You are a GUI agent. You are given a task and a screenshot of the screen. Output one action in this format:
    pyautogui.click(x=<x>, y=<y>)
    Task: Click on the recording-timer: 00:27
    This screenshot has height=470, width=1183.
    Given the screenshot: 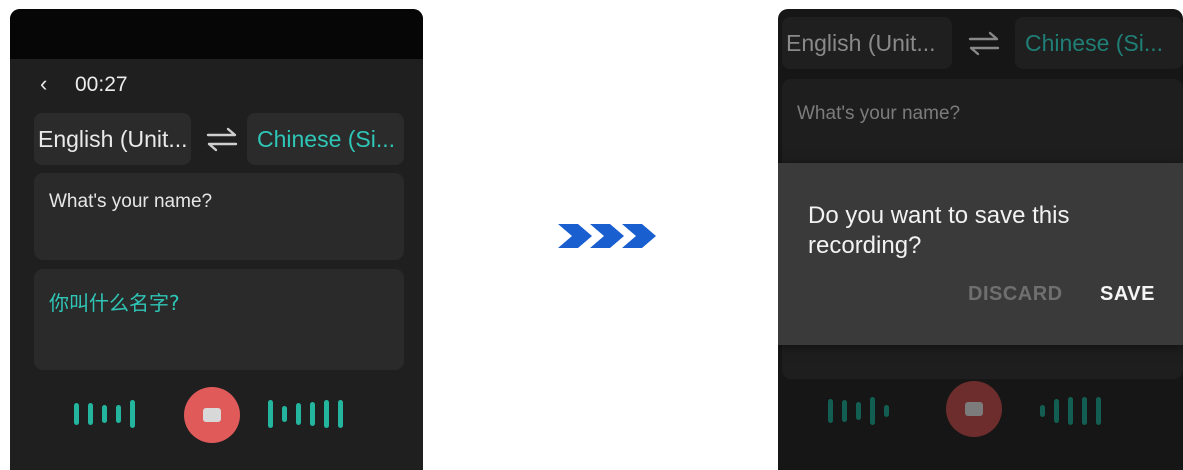 What is the action you would take?
    pyautogui.click(x=101, y=84)
    